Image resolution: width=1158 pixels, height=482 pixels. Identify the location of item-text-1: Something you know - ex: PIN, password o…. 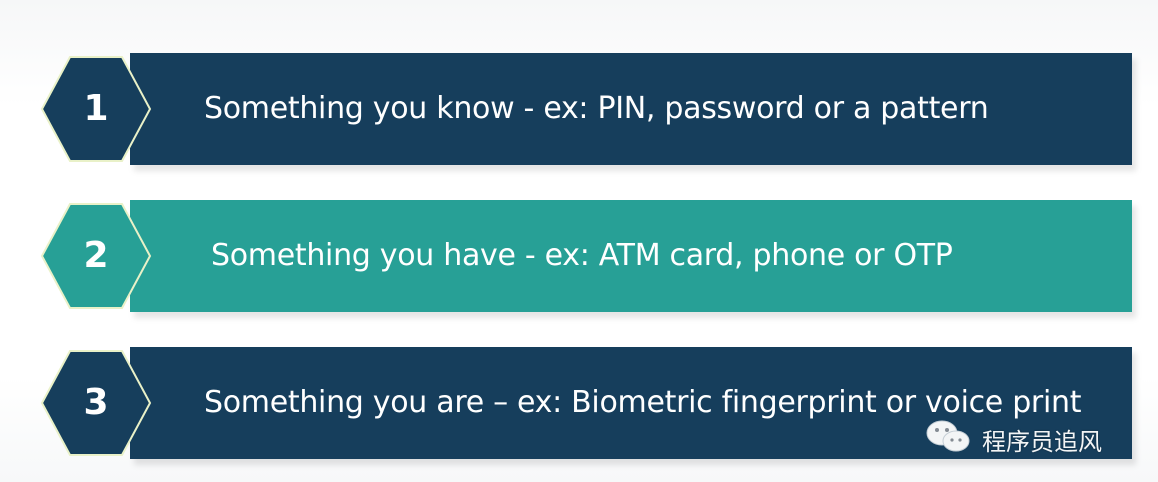
(596, 108).